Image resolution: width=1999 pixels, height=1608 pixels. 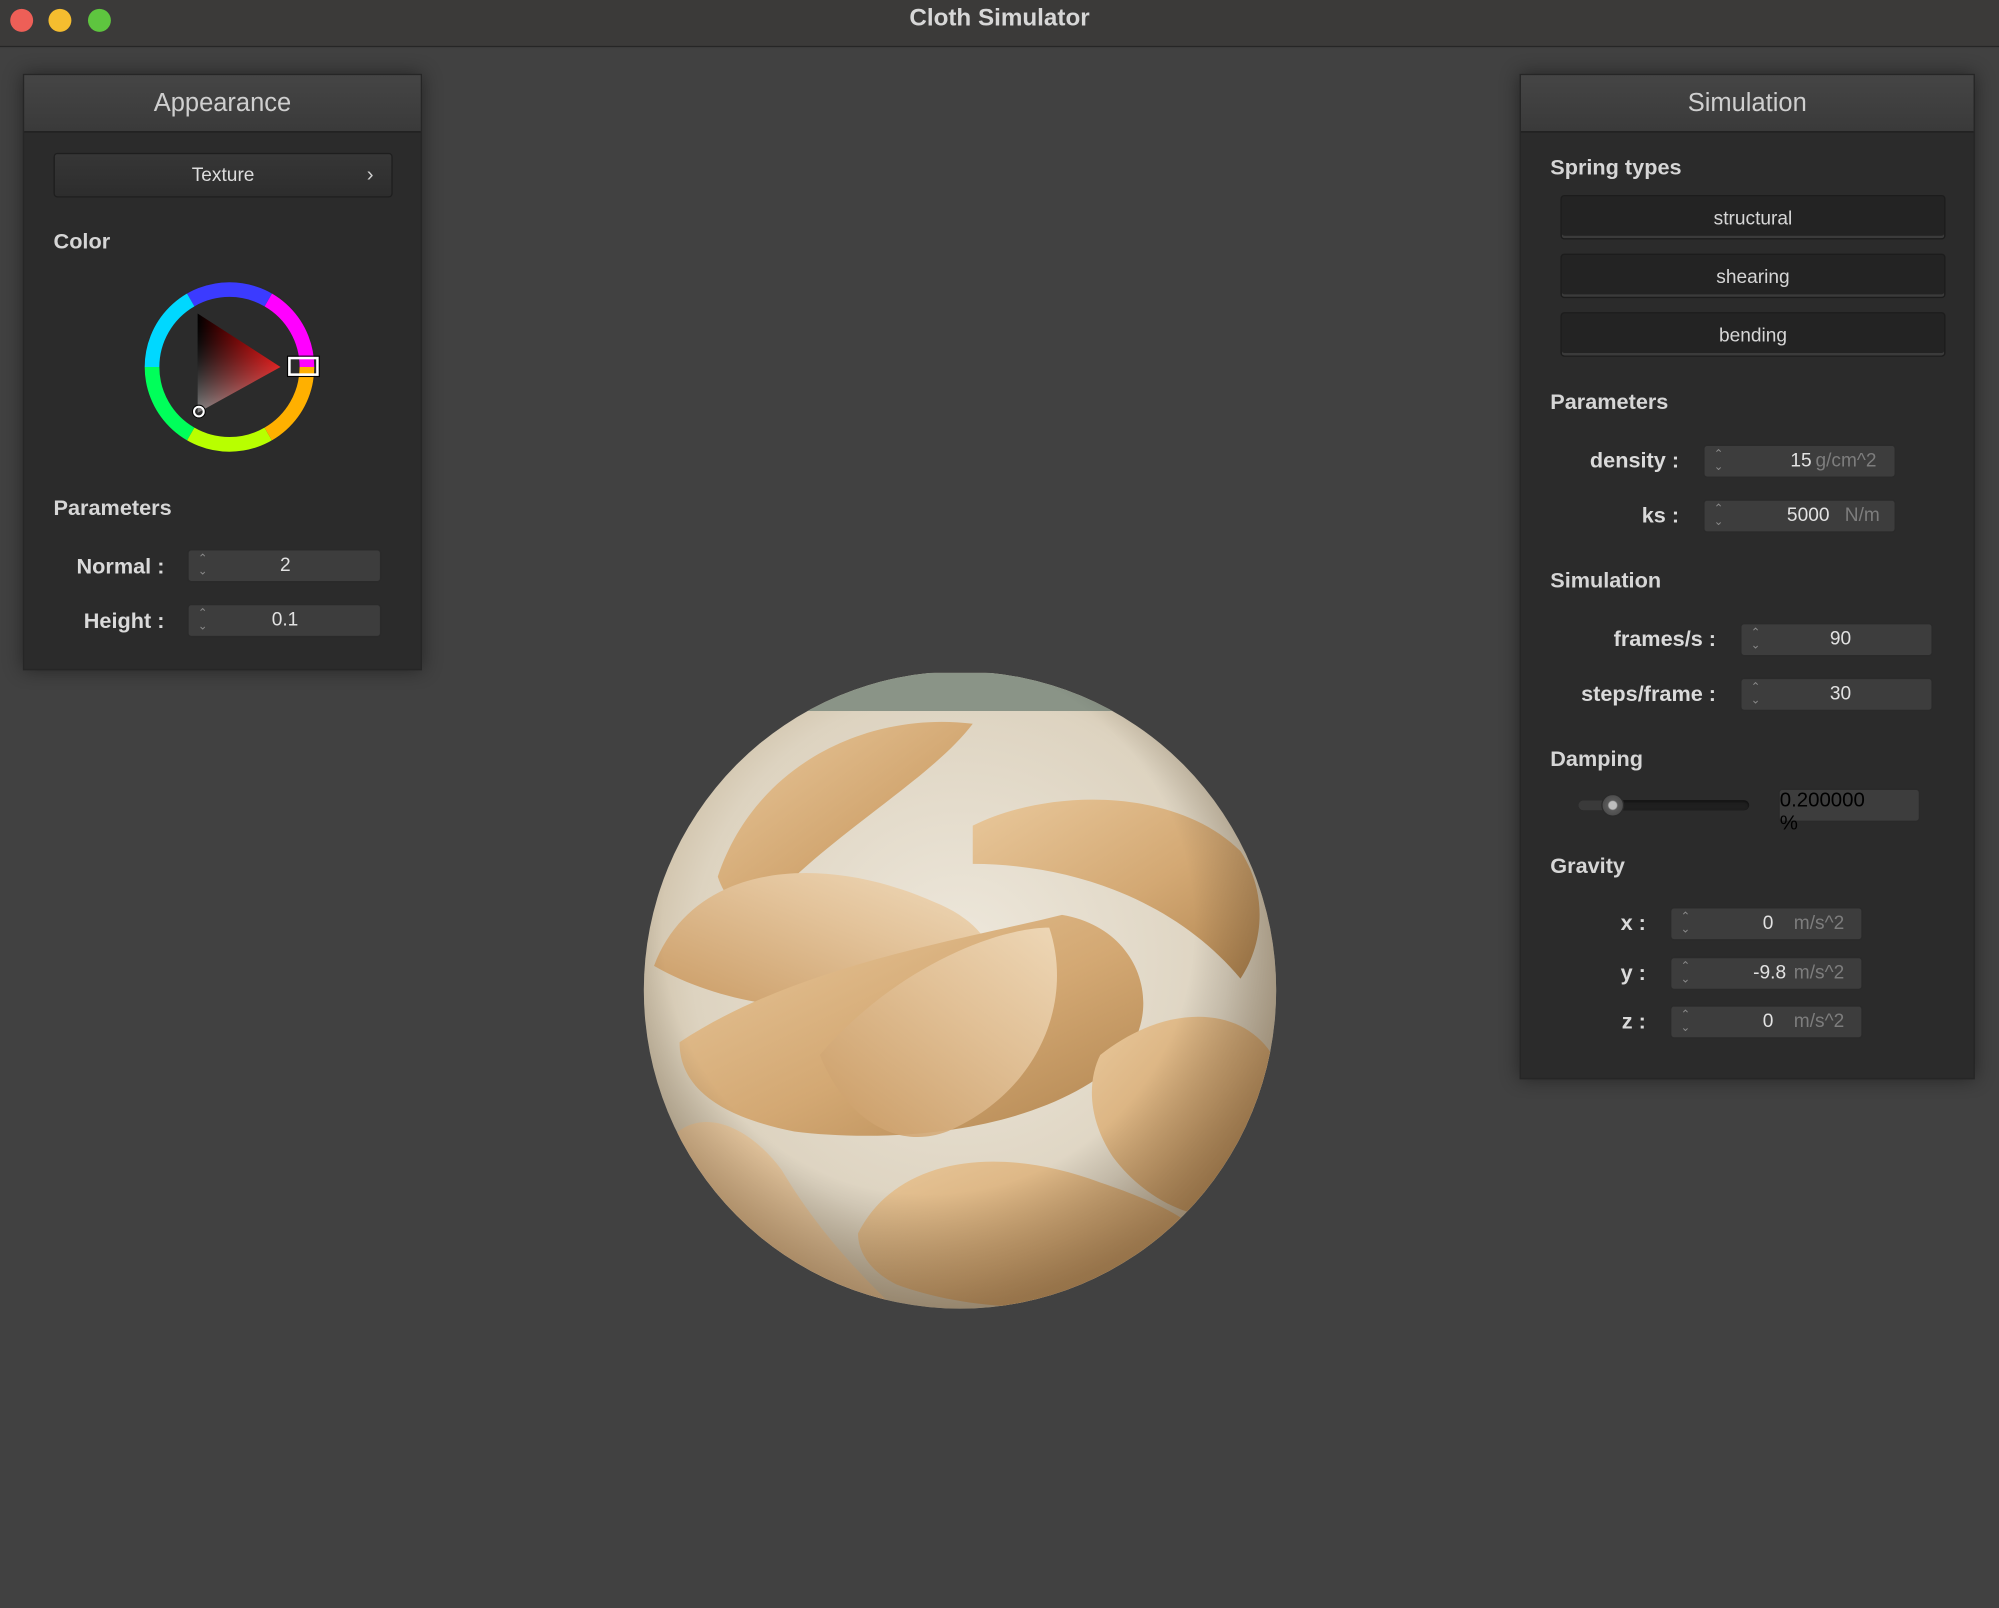 What do you see at coordinates (1665, 639) in the screenshot?
I see `fps-label: frames/s :` at bounding box center [1665, 639].